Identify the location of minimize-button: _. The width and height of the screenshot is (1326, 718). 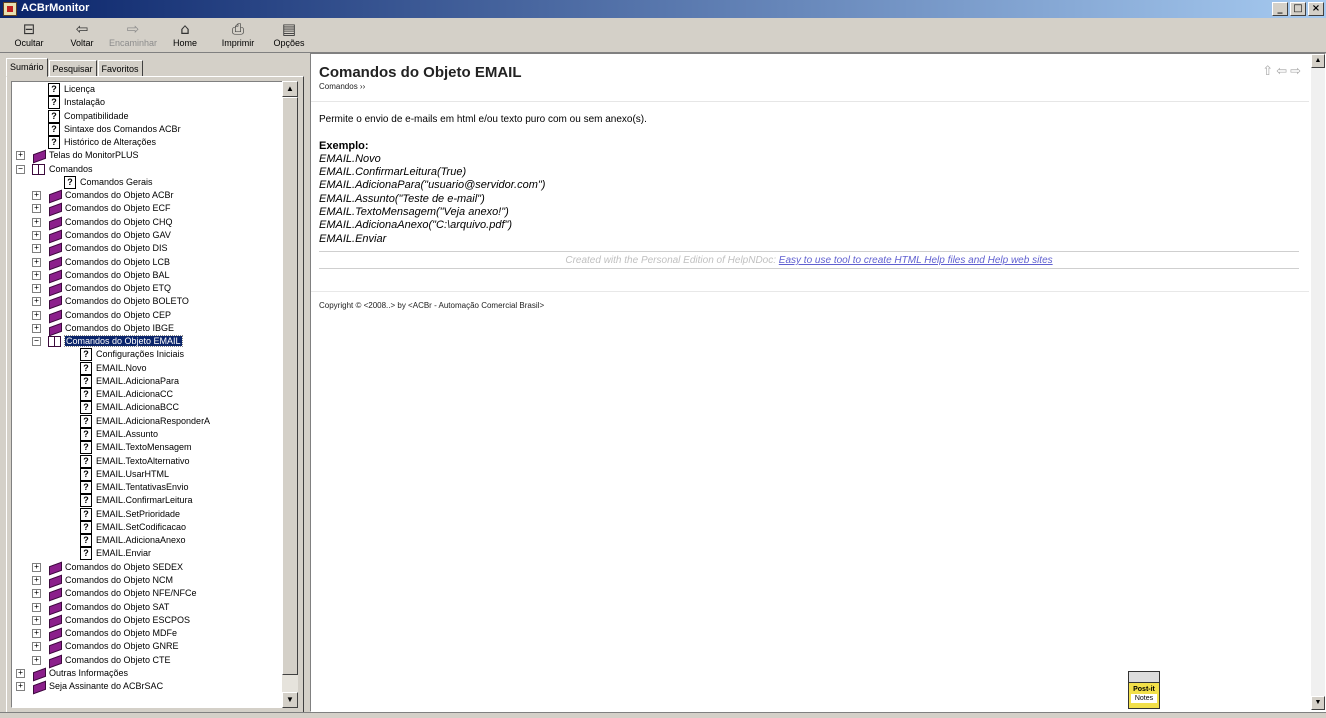
(1280, 9).